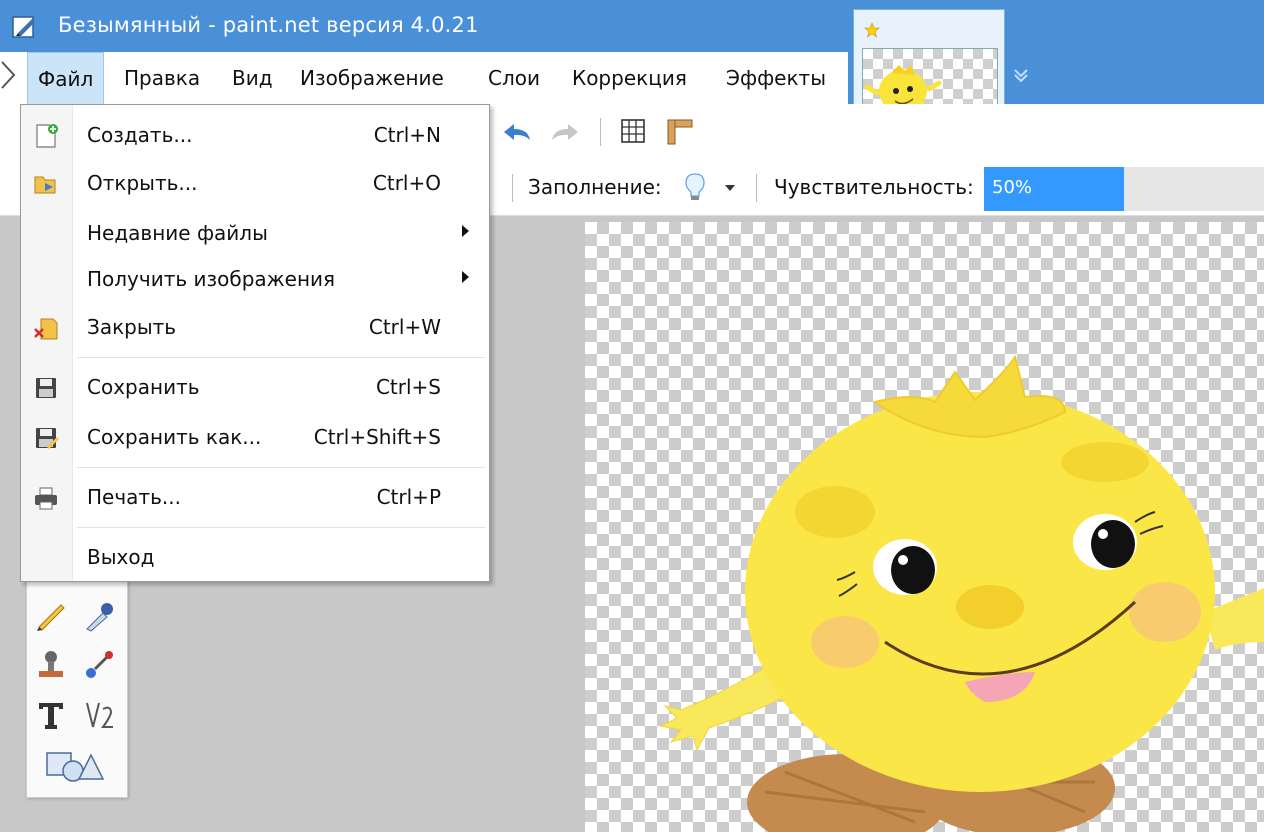  Describe the element at coordinates (46, 329) in the screenshot. I see `close-file-icon` at that location.